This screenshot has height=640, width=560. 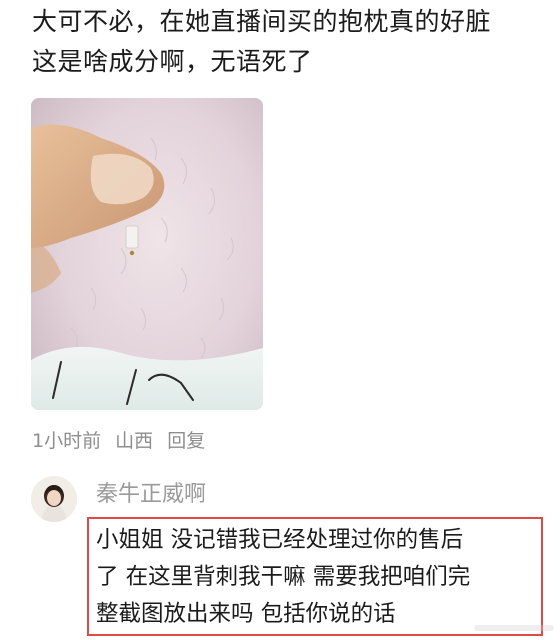 What do you see at coordinates (186, 441) in the screenshot?
I see `reply-button: 回复` at bounding box center [186, 441].